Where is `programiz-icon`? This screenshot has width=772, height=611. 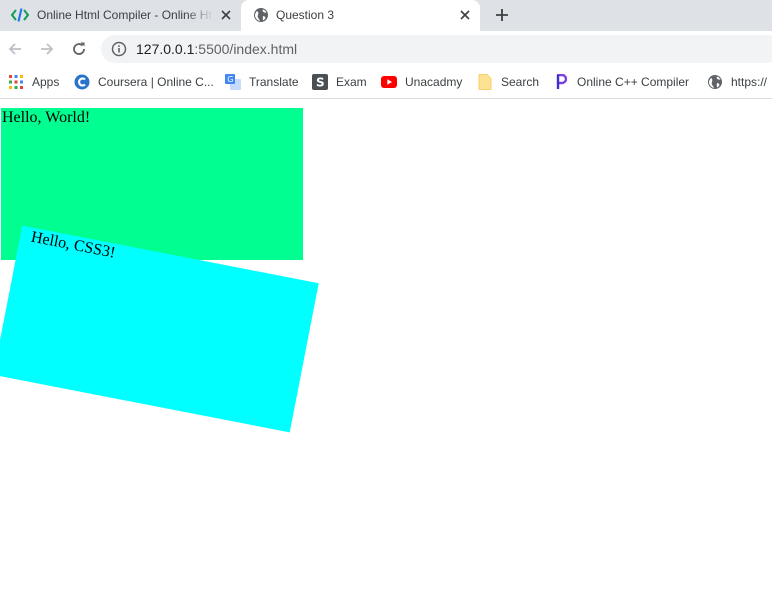
programiz-icon is located at coordinates (561, 82).